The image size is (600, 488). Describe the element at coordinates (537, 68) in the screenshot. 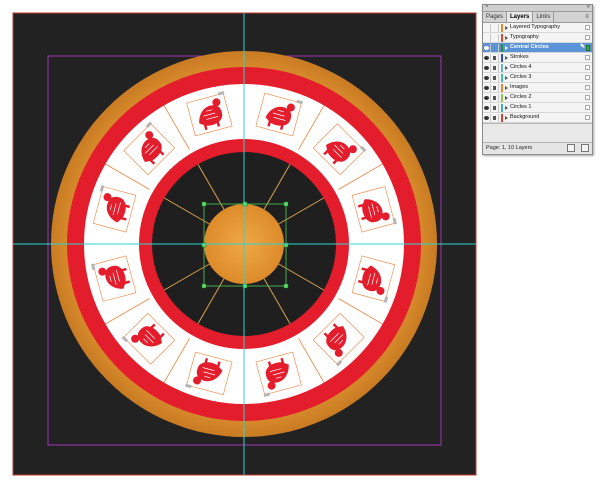

I see `layer-row: Circles 4` at that location.